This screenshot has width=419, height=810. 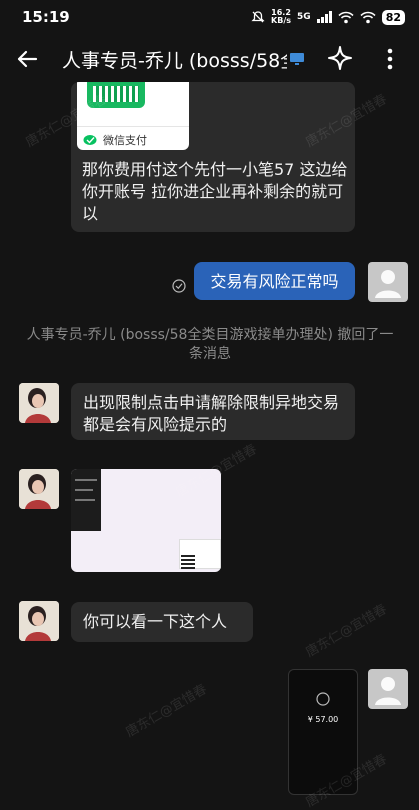 What do you see at coordinates (209, 17) in the screenshot?
I see `status-bar: 15:19 16.2 KB/s 5G 82` at bounding box center [209, 17].